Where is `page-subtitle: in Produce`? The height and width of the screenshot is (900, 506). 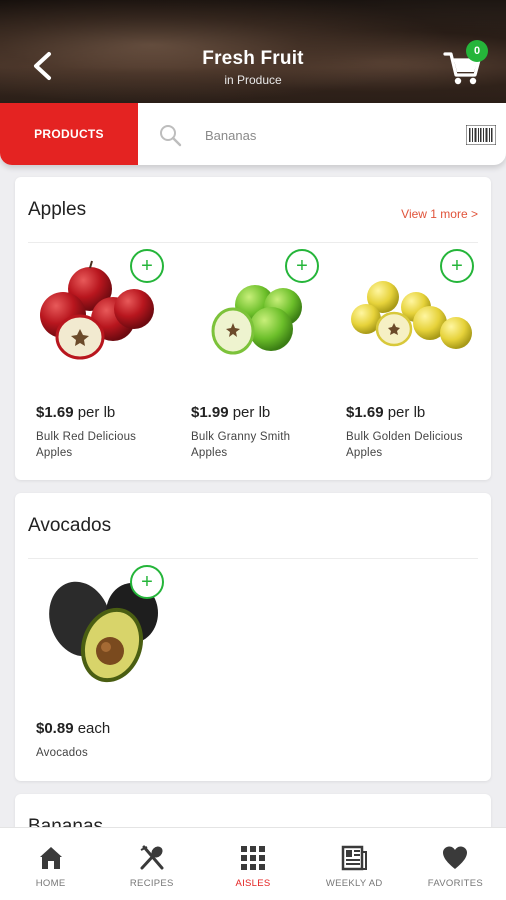 page-subtitle: in Produce is located at coordinates (253, 80).